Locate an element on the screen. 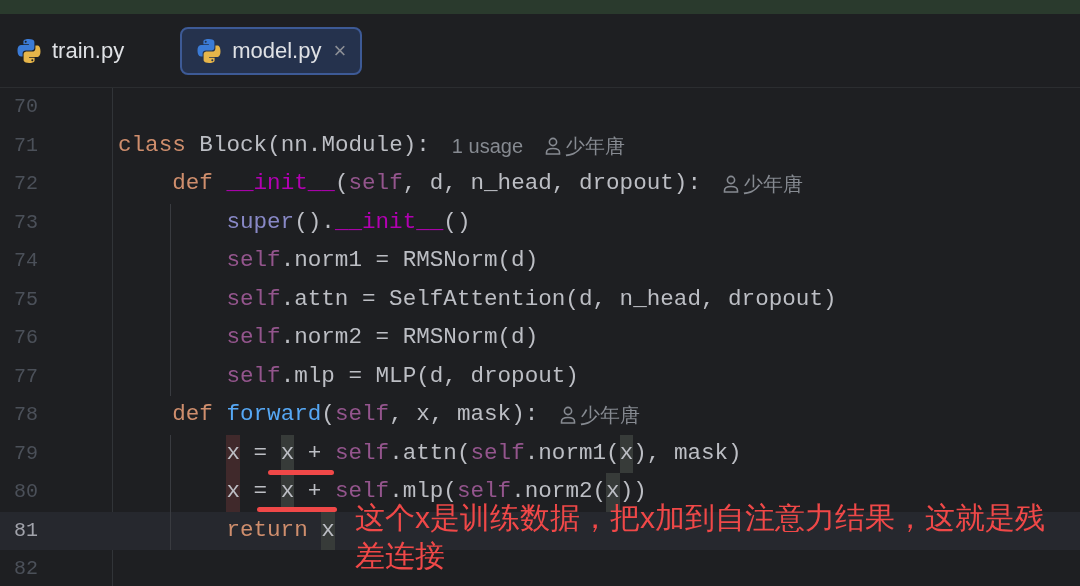 The width and height of the screenshot is (1080, 586). code-token: .norm1( is located at coordinates (572, 453).